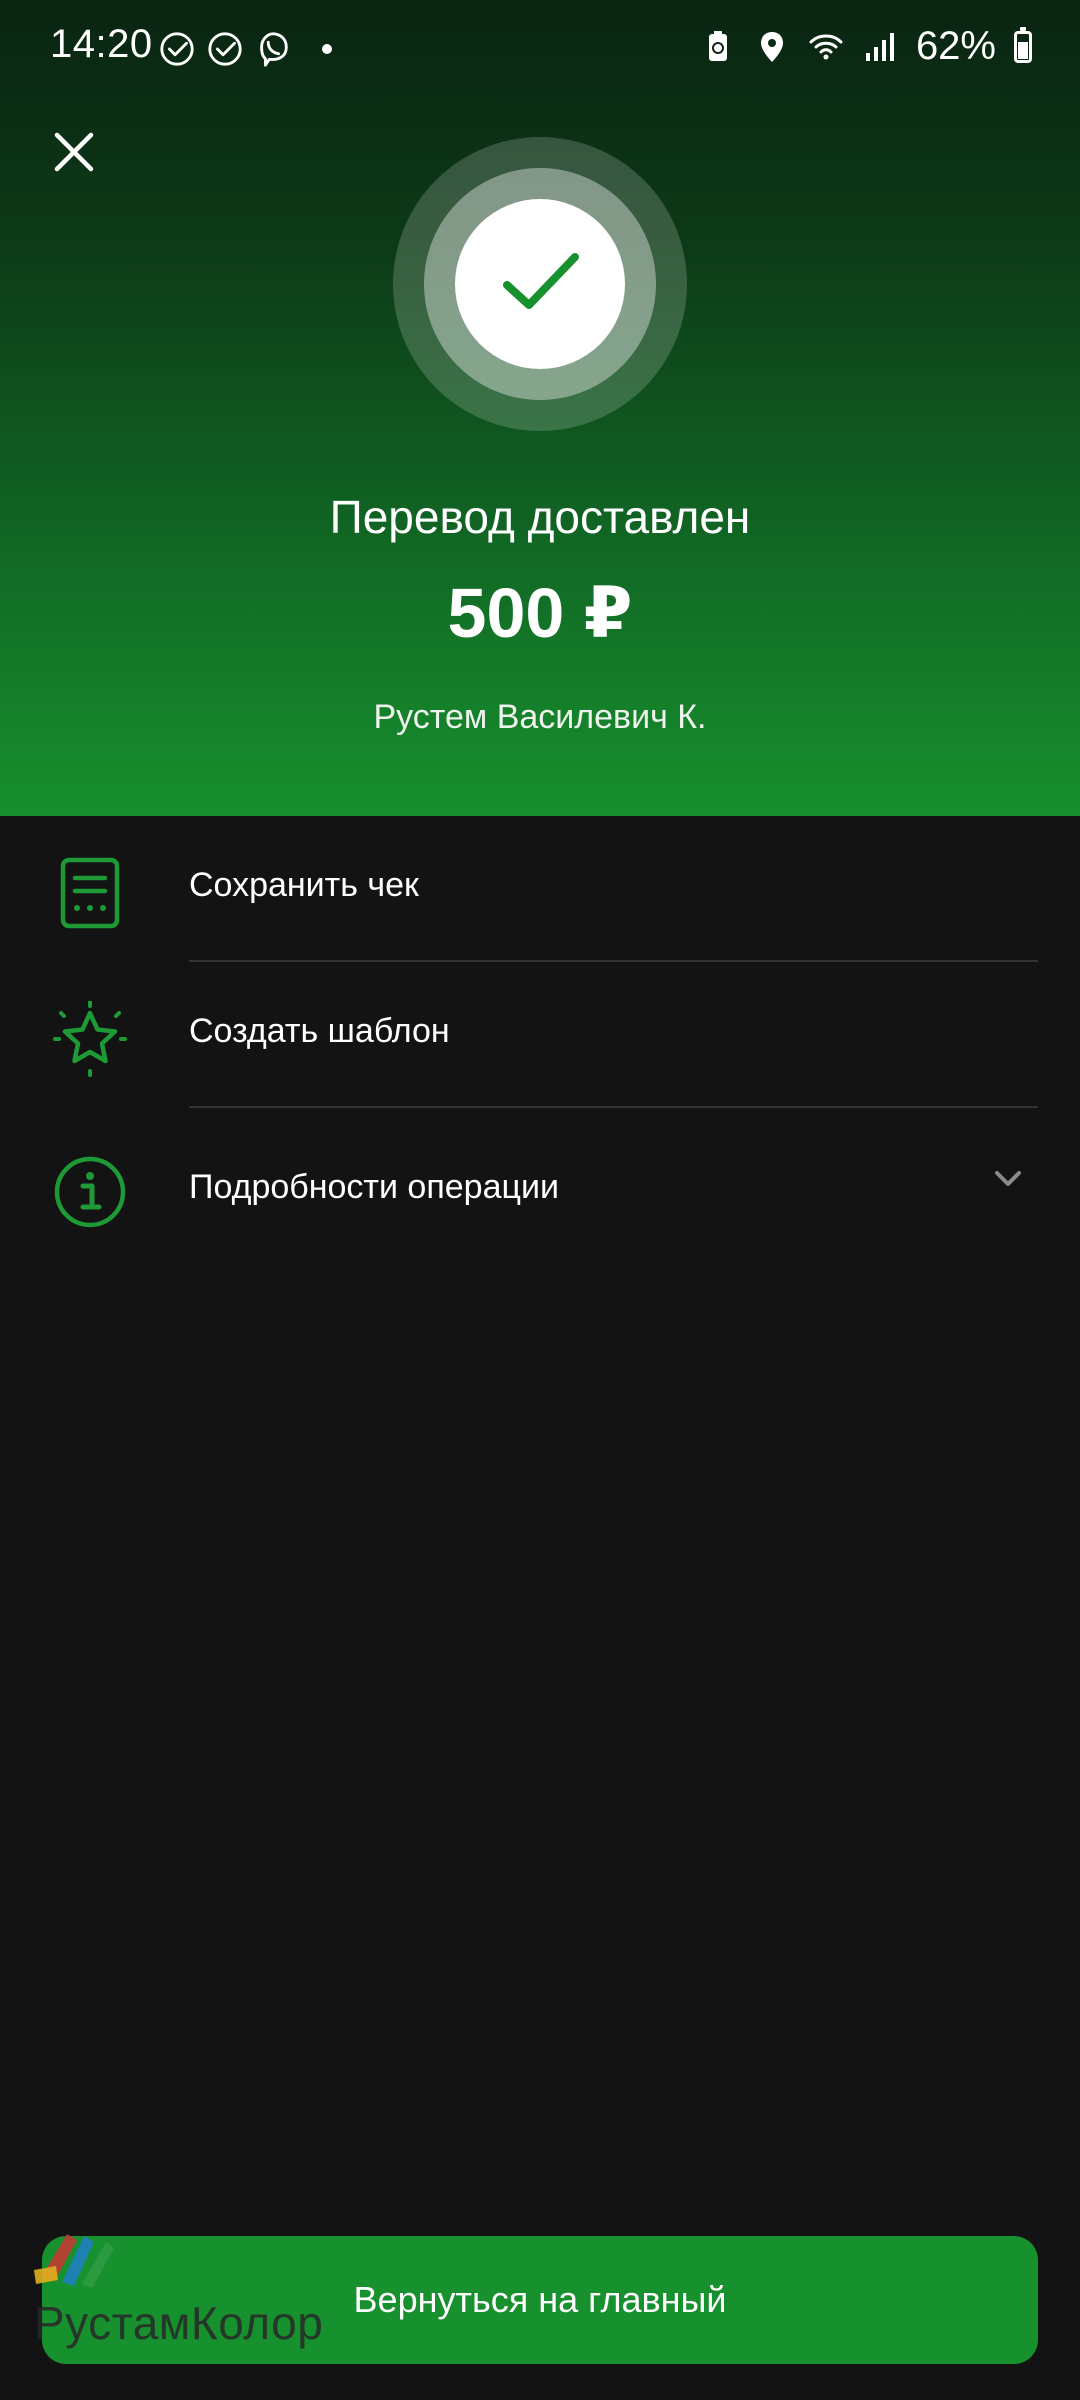 The image size is (1080, 2400). What do you see at coordinates (955, 46) in the screenshot?
I see `battery-percent: 62%` at bounding box center [955, 46].